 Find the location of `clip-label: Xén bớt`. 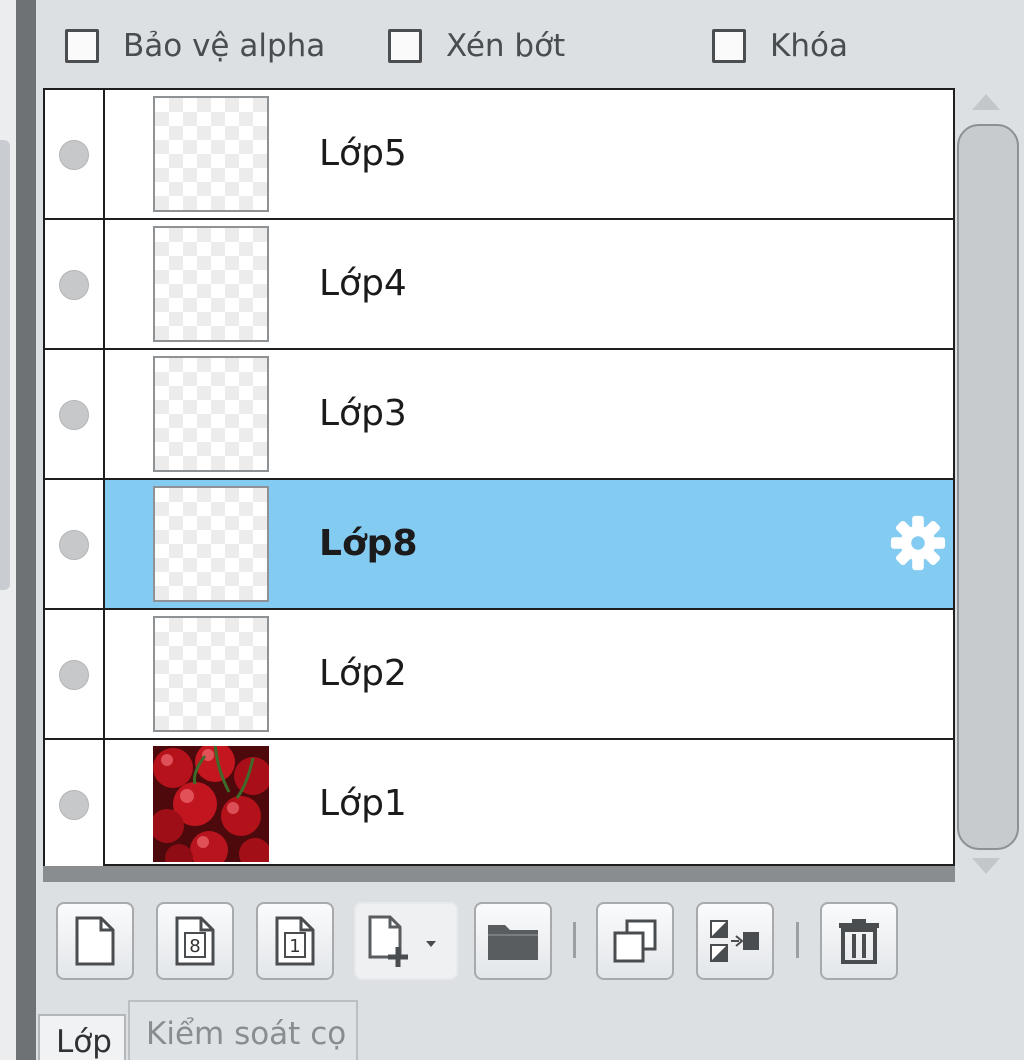

clip-label: Xén bớt is located at coordinates (506, 46).